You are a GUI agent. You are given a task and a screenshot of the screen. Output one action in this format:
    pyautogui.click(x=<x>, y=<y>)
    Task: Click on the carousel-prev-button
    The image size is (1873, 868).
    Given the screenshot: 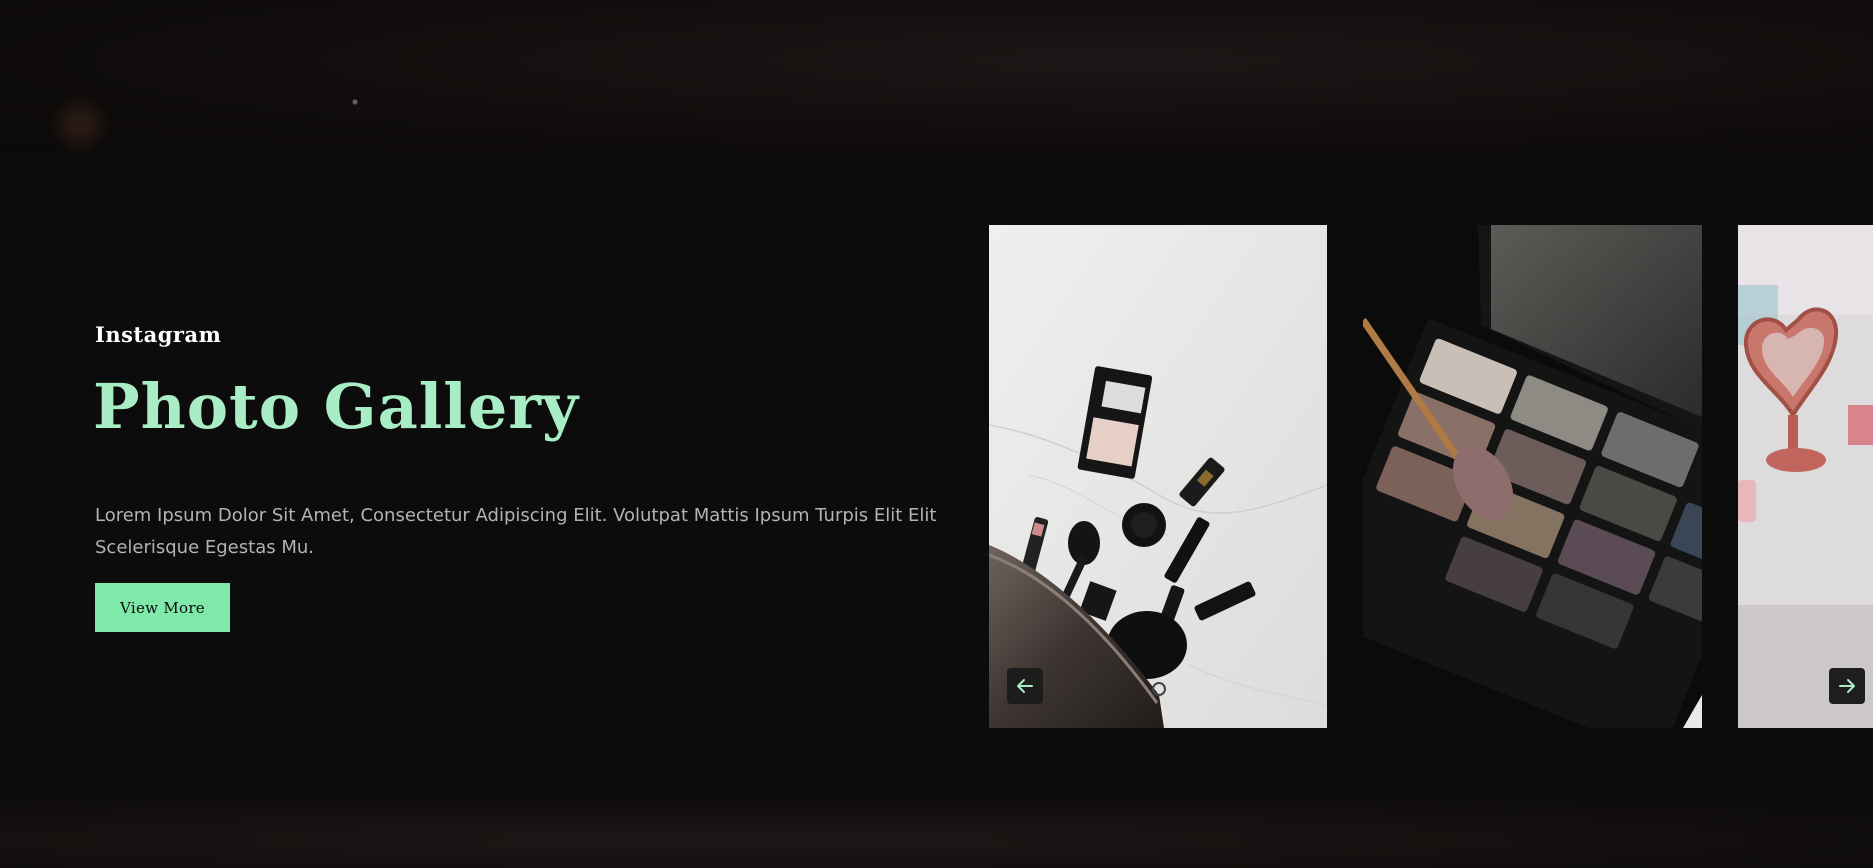 What is the action you would take?
    pyautogui.click(x=1025, y=686)
    